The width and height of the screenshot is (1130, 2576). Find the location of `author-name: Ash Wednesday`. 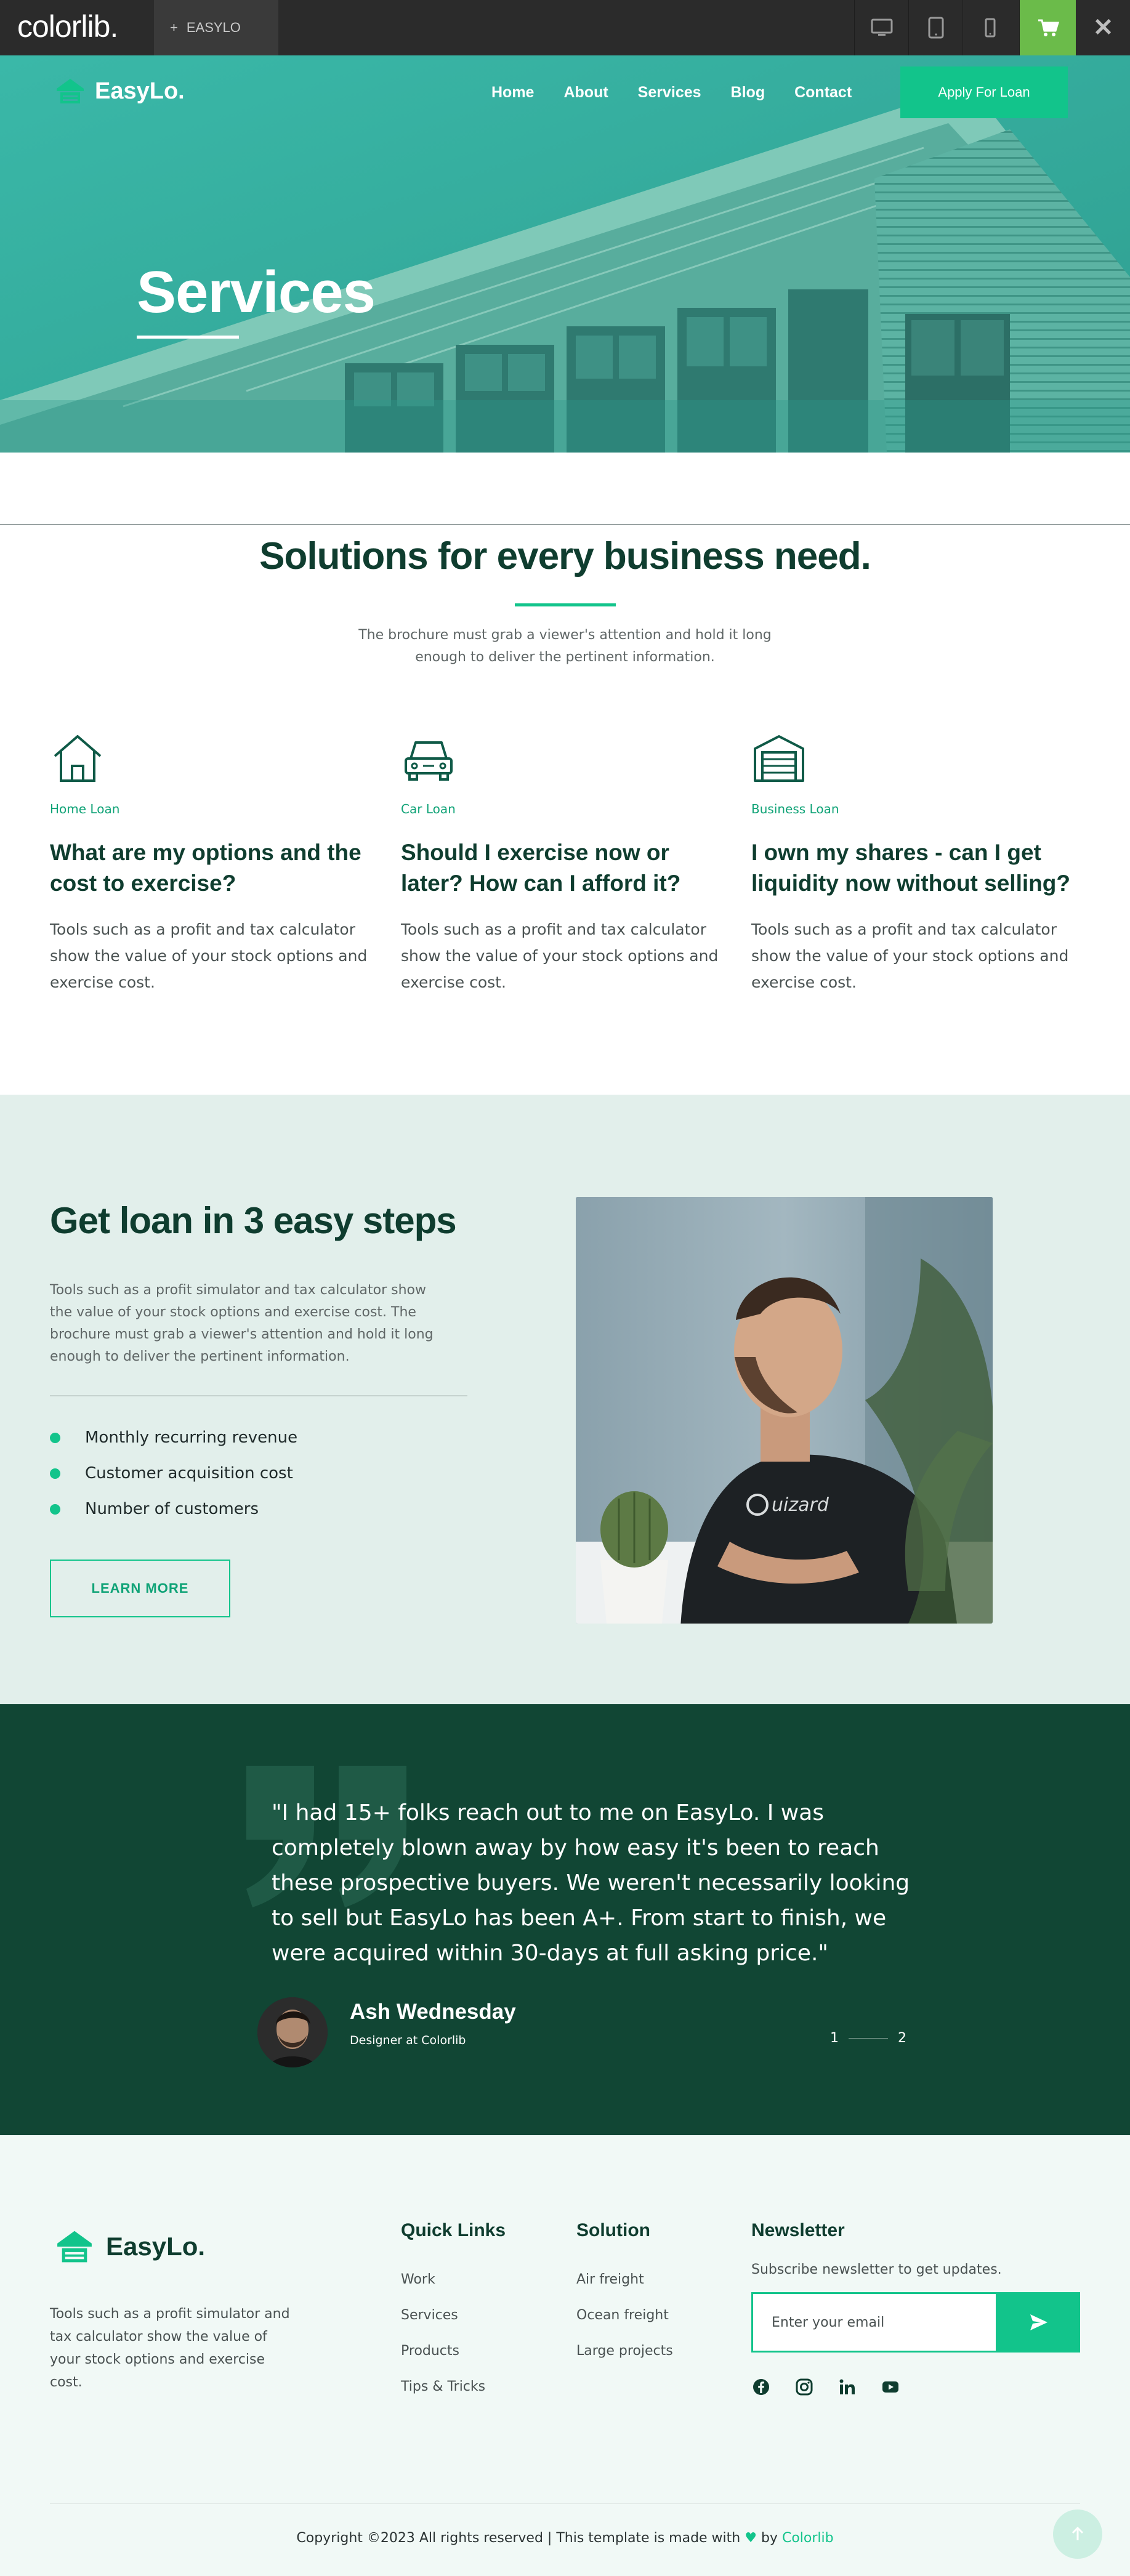

author-name: Ash Wednesday is located at coordinates (433, 2012).